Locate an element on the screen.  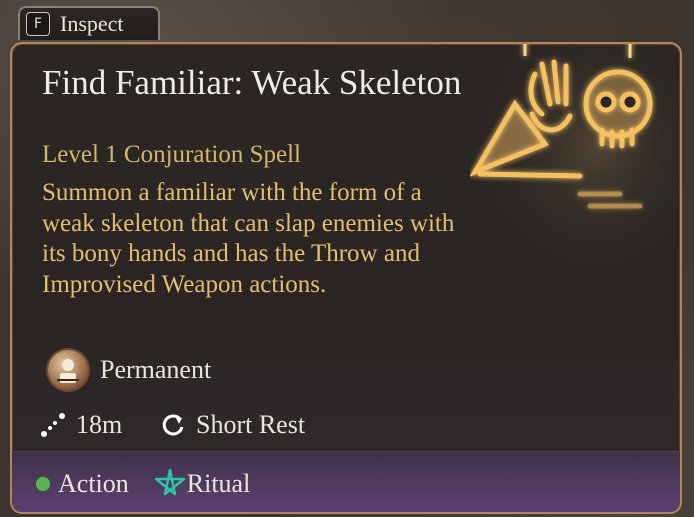
range-row: 18m is located at coordinates (81, 425).